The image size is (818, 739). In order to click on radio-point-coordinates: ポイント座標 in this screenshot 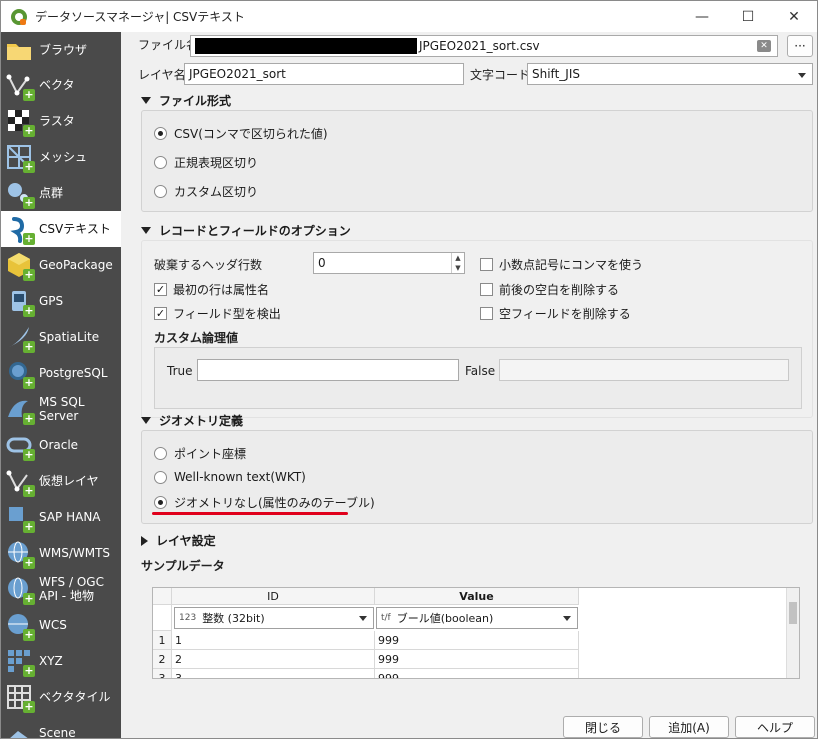, I will do `click(200, 453)`.